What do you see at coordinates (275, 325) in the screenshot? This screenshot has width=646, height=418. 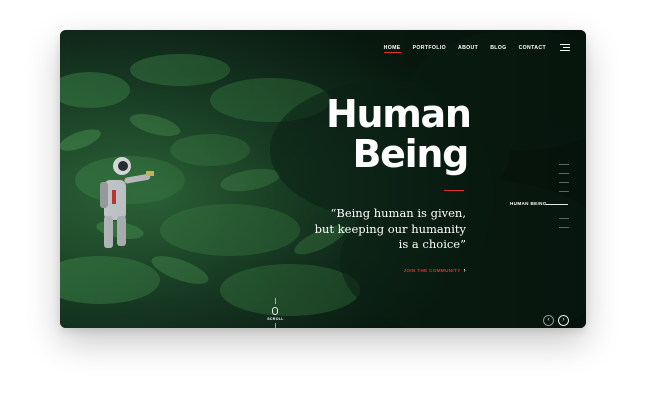 I see `scroll-line-bottom` at bounding box center [275, 325].